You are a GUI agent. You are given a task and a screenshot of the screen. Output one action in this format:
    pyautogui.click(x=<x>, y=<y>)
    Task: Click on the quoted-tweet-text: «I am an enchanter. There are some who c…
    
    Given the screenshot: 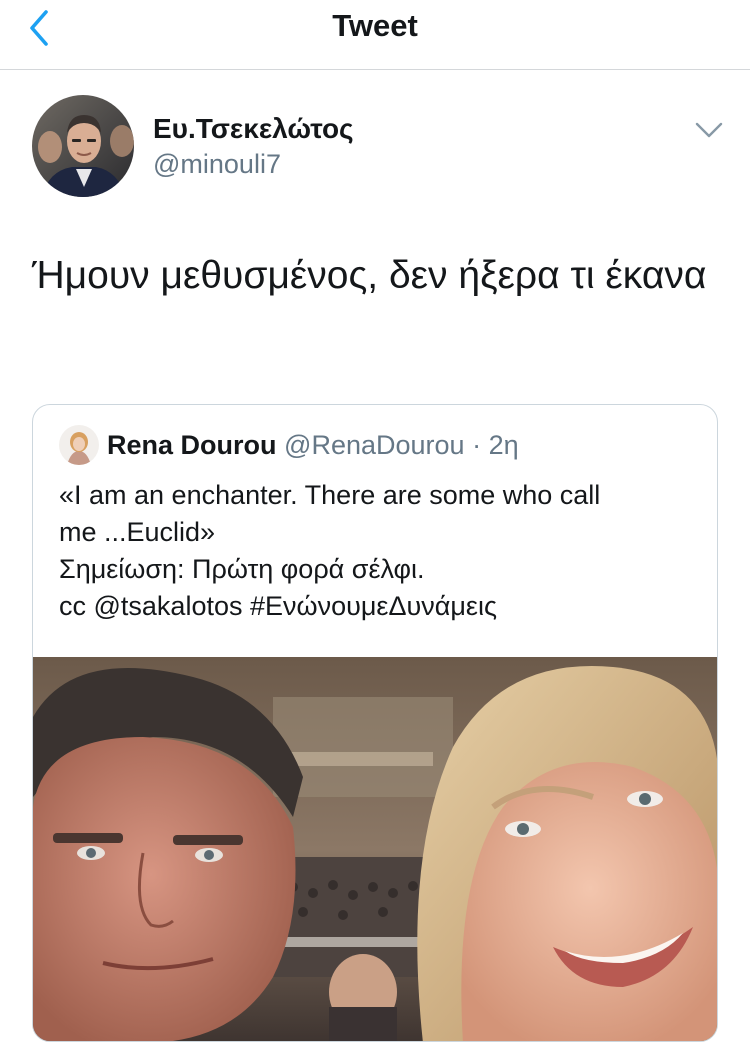 What is the action you would take?
    pyautogui.click(x=379, y=551)
    